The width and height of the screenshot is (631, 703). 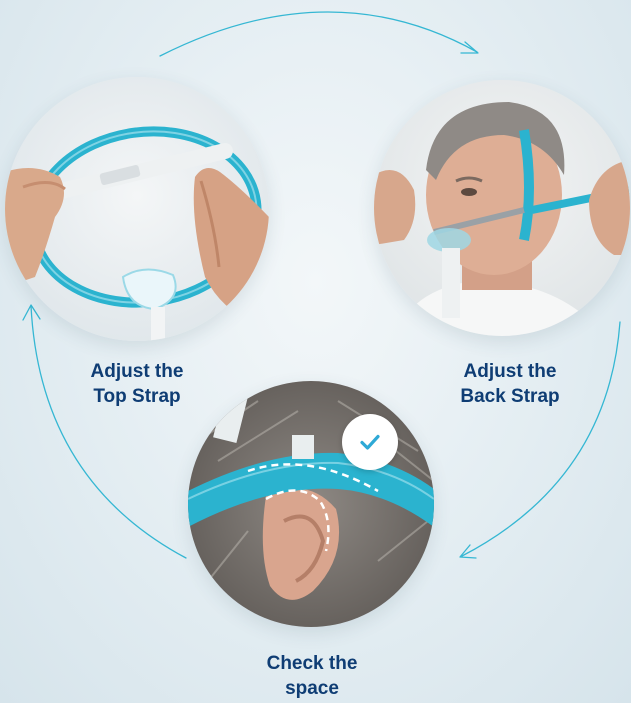 What do you see at coordinates (312, 676) in the screenshot?
I see `step-label-check-the-space: Check the space` at bounding box center [312, 676].